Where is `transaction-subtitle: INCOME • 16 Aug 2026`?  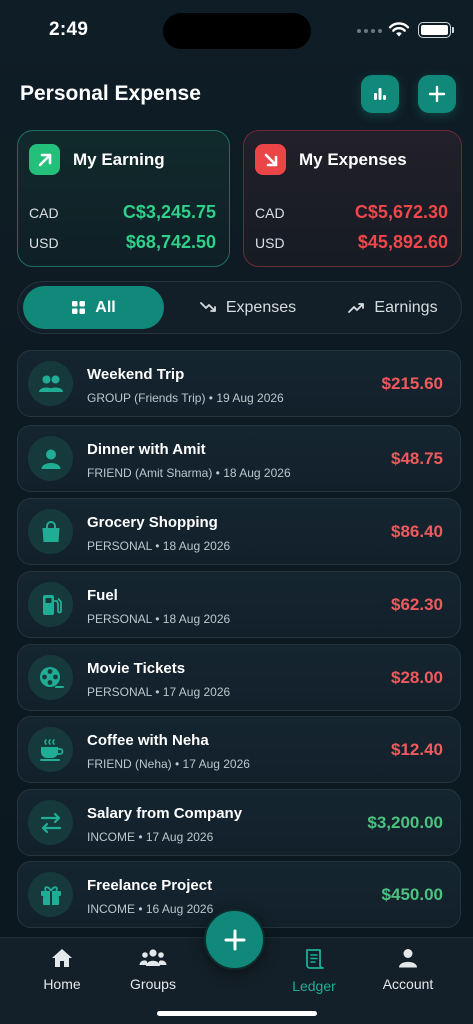
transaction-subtitle: INCOME • 16 Aug 2026 is located at coordinates (150, 909).